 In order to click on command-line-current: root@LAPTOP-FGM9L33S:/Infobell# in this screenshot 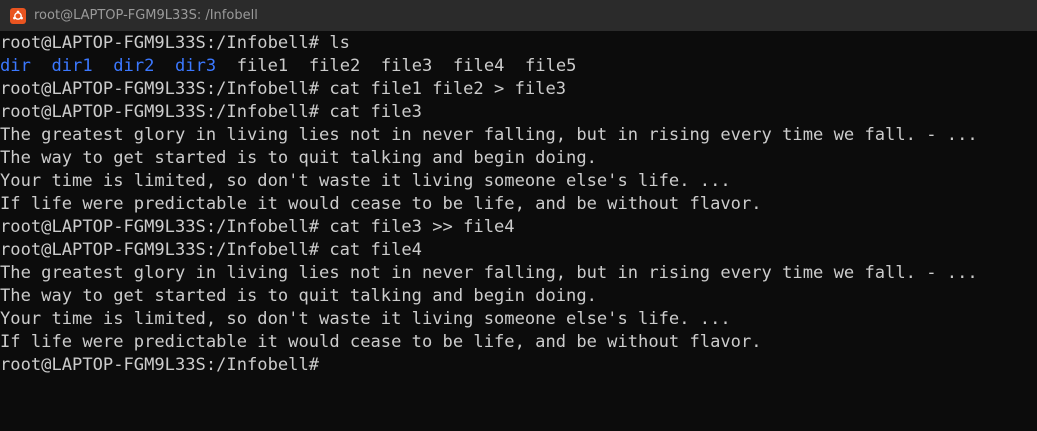, I will do `click(518, 365)`.